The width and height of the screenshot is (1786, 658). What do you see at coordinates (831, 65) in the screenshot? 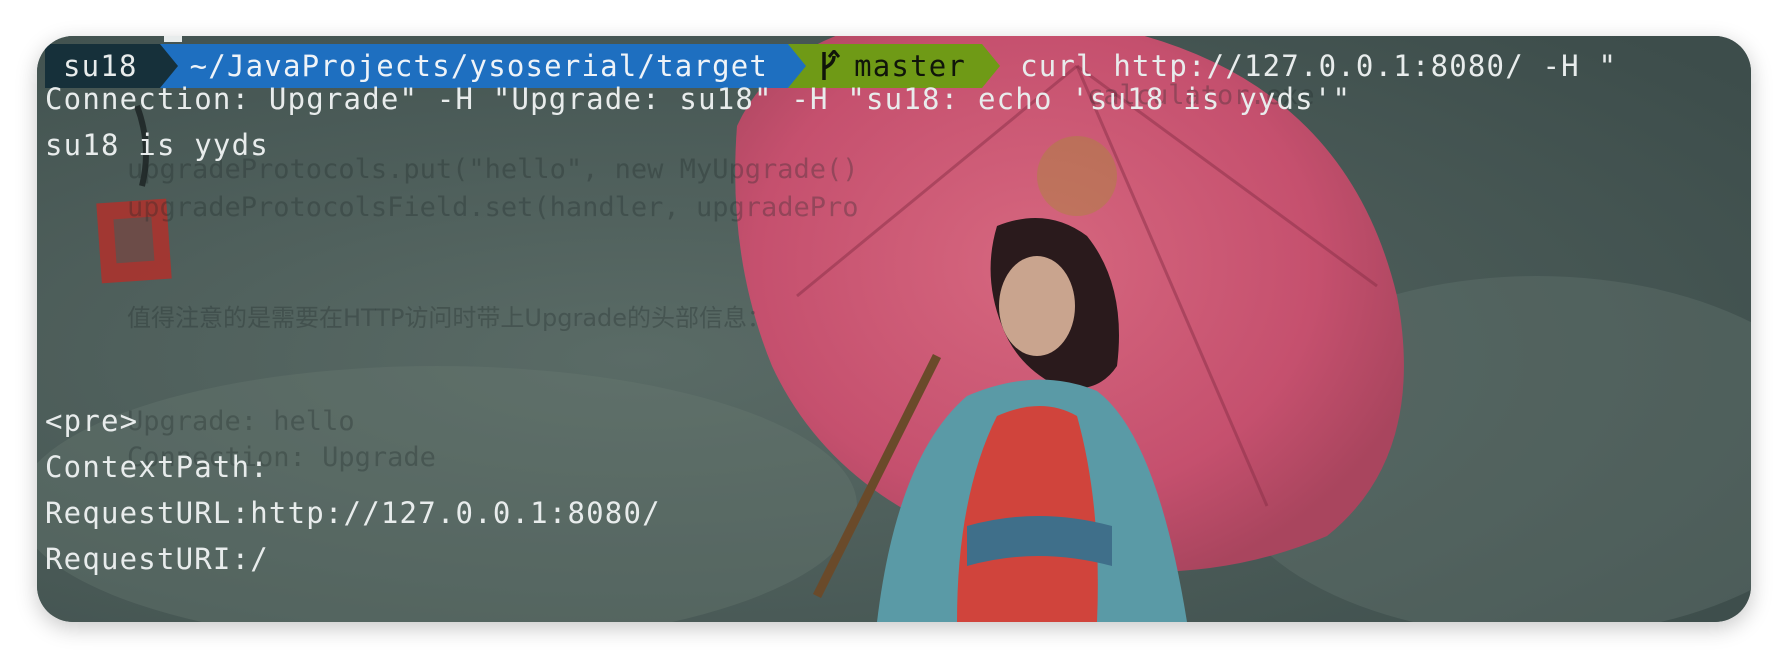
I see `git-branch-icon` at bounding box center [831, 65].